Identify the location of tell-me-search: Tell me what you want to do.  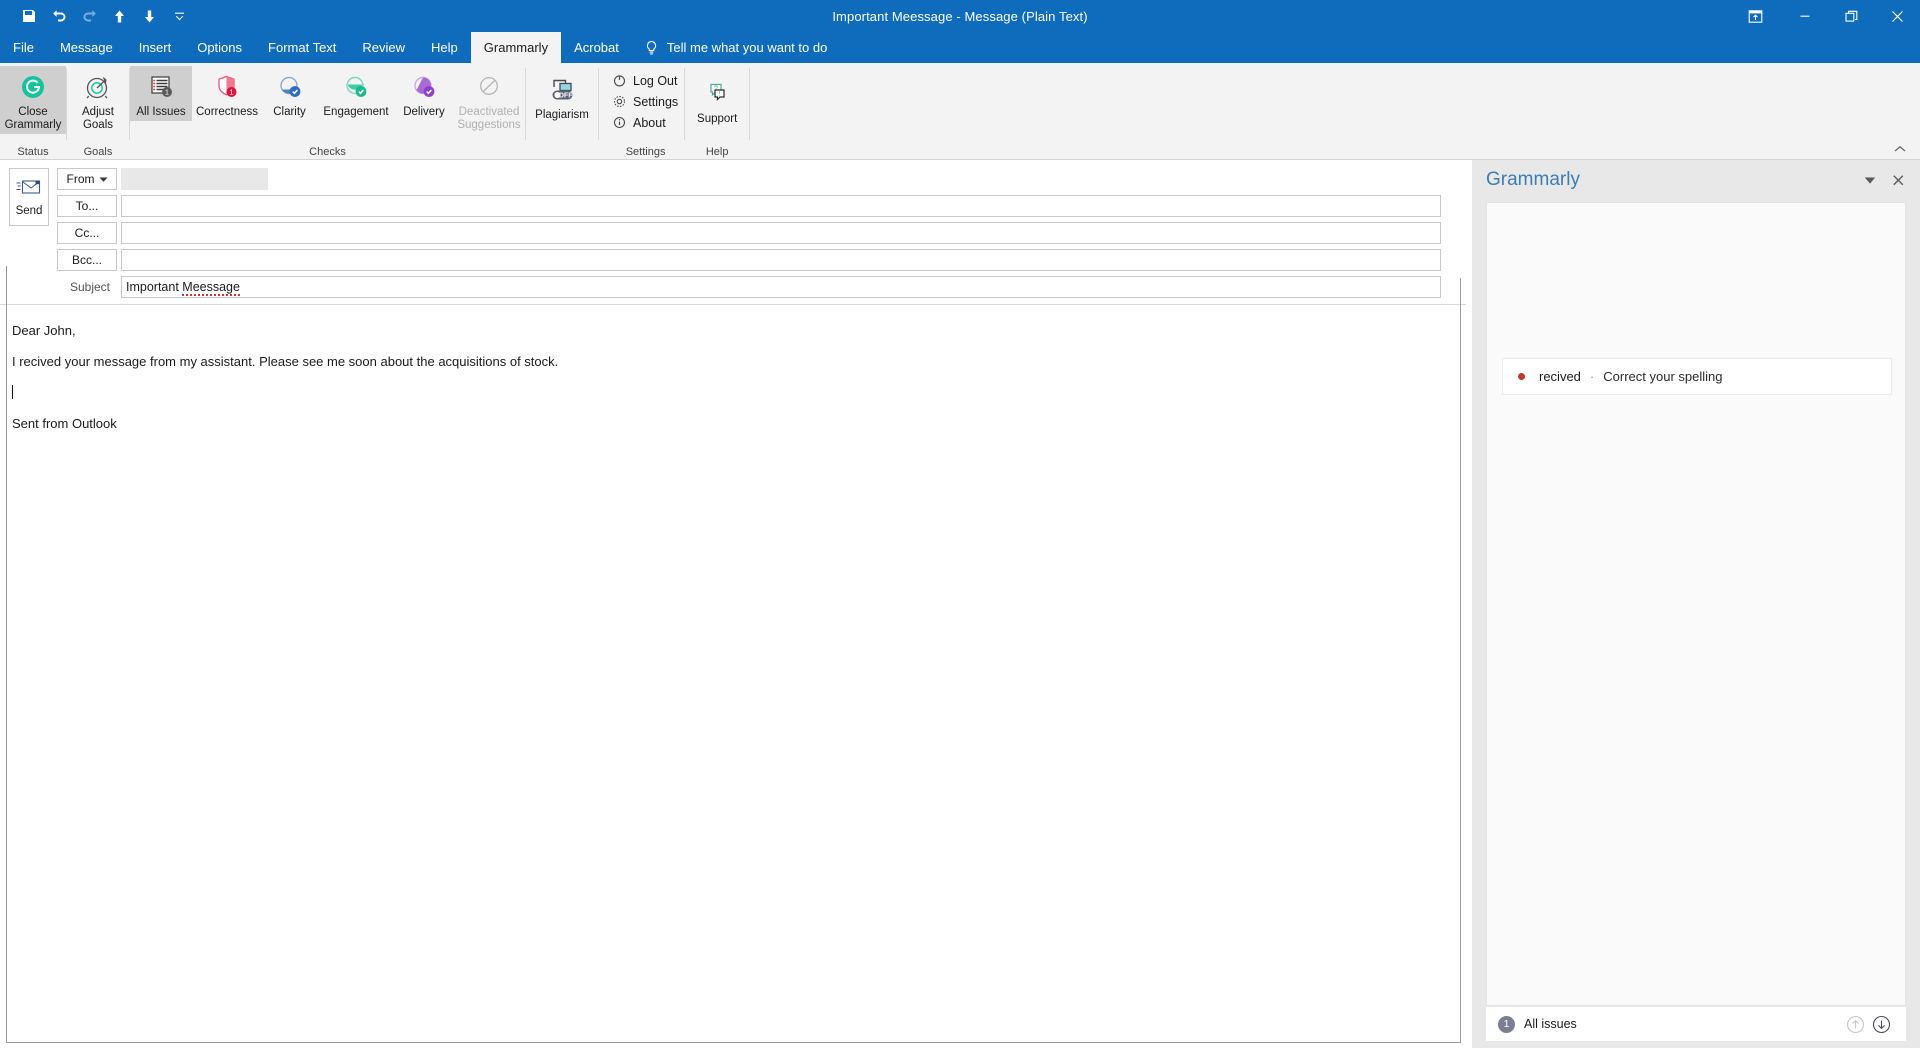
(735, 47).